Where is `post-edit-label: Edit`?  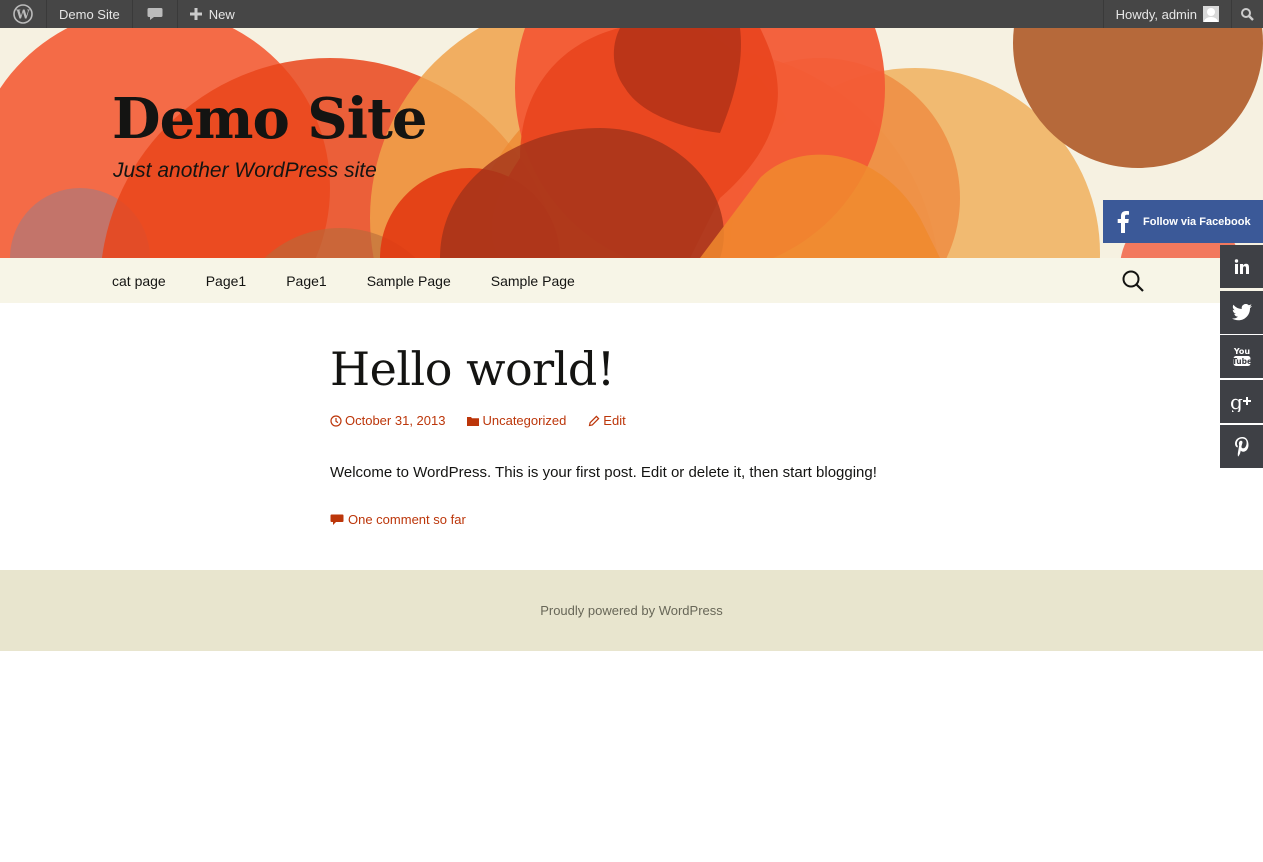
post-edit-label: Edit is located at coordinates (614, 420).